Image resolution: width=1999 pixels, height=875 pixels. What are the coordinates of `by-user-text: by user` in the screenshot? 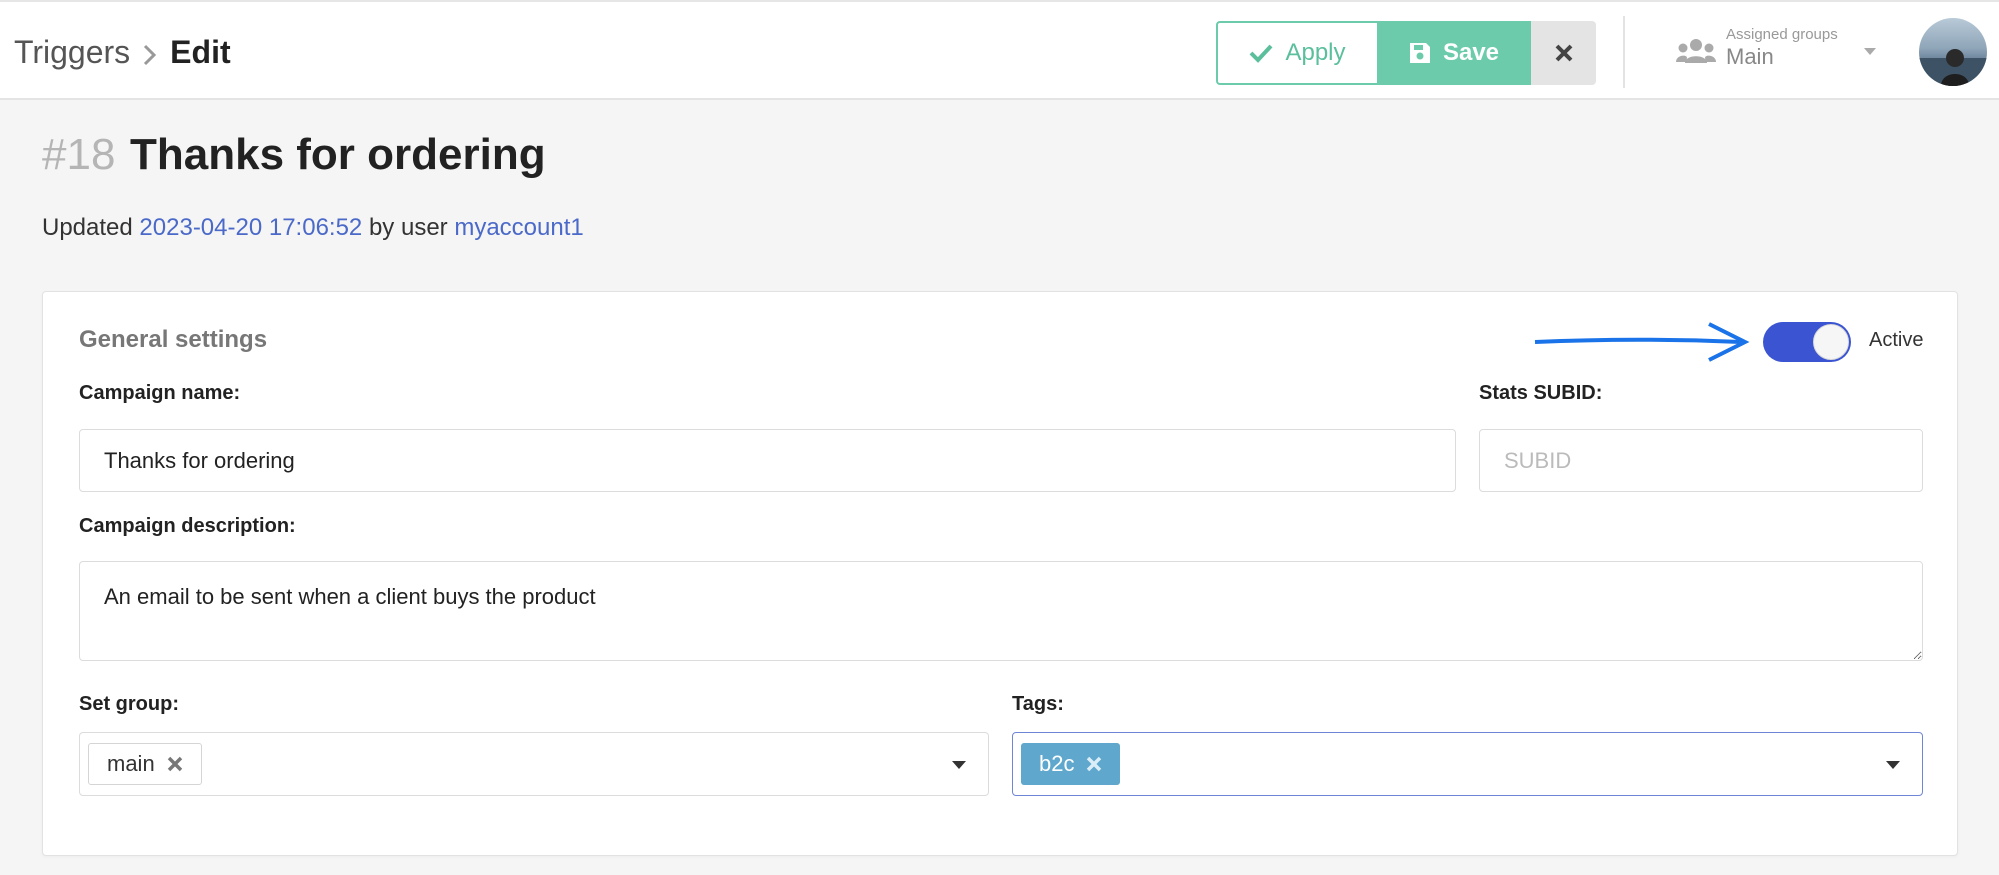 It's located at (408, 227).